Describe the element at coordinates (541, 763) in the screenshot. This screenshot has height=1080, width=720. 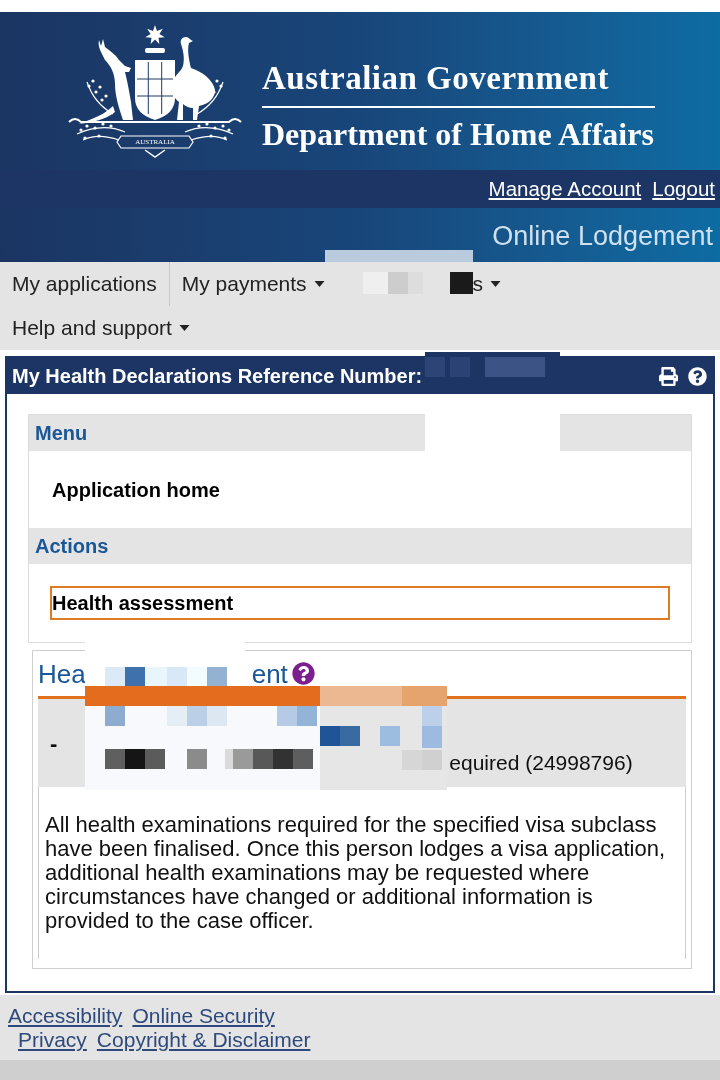
I see `result-text: equired (24998796)` at that location.